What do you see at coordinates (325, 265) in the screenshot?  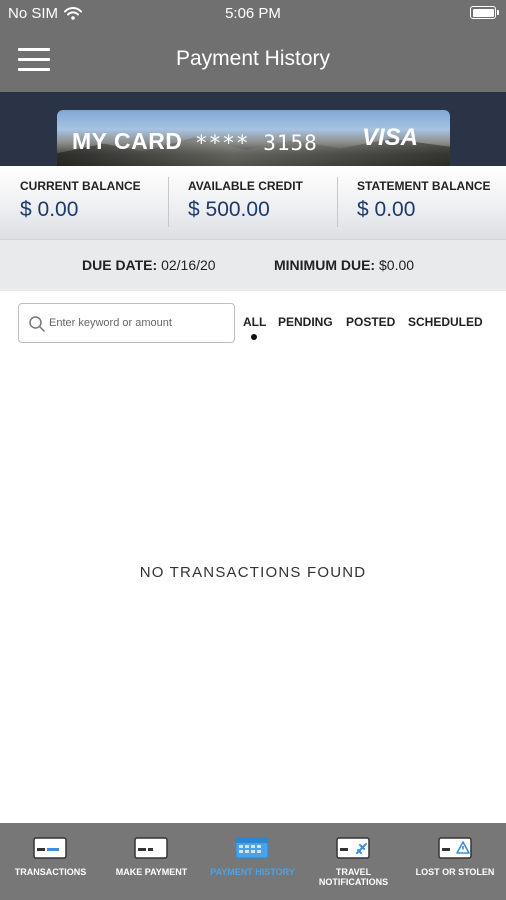 I see `minimum-due-label: MINIMUM DUE:` at bounding box center [325, 265].